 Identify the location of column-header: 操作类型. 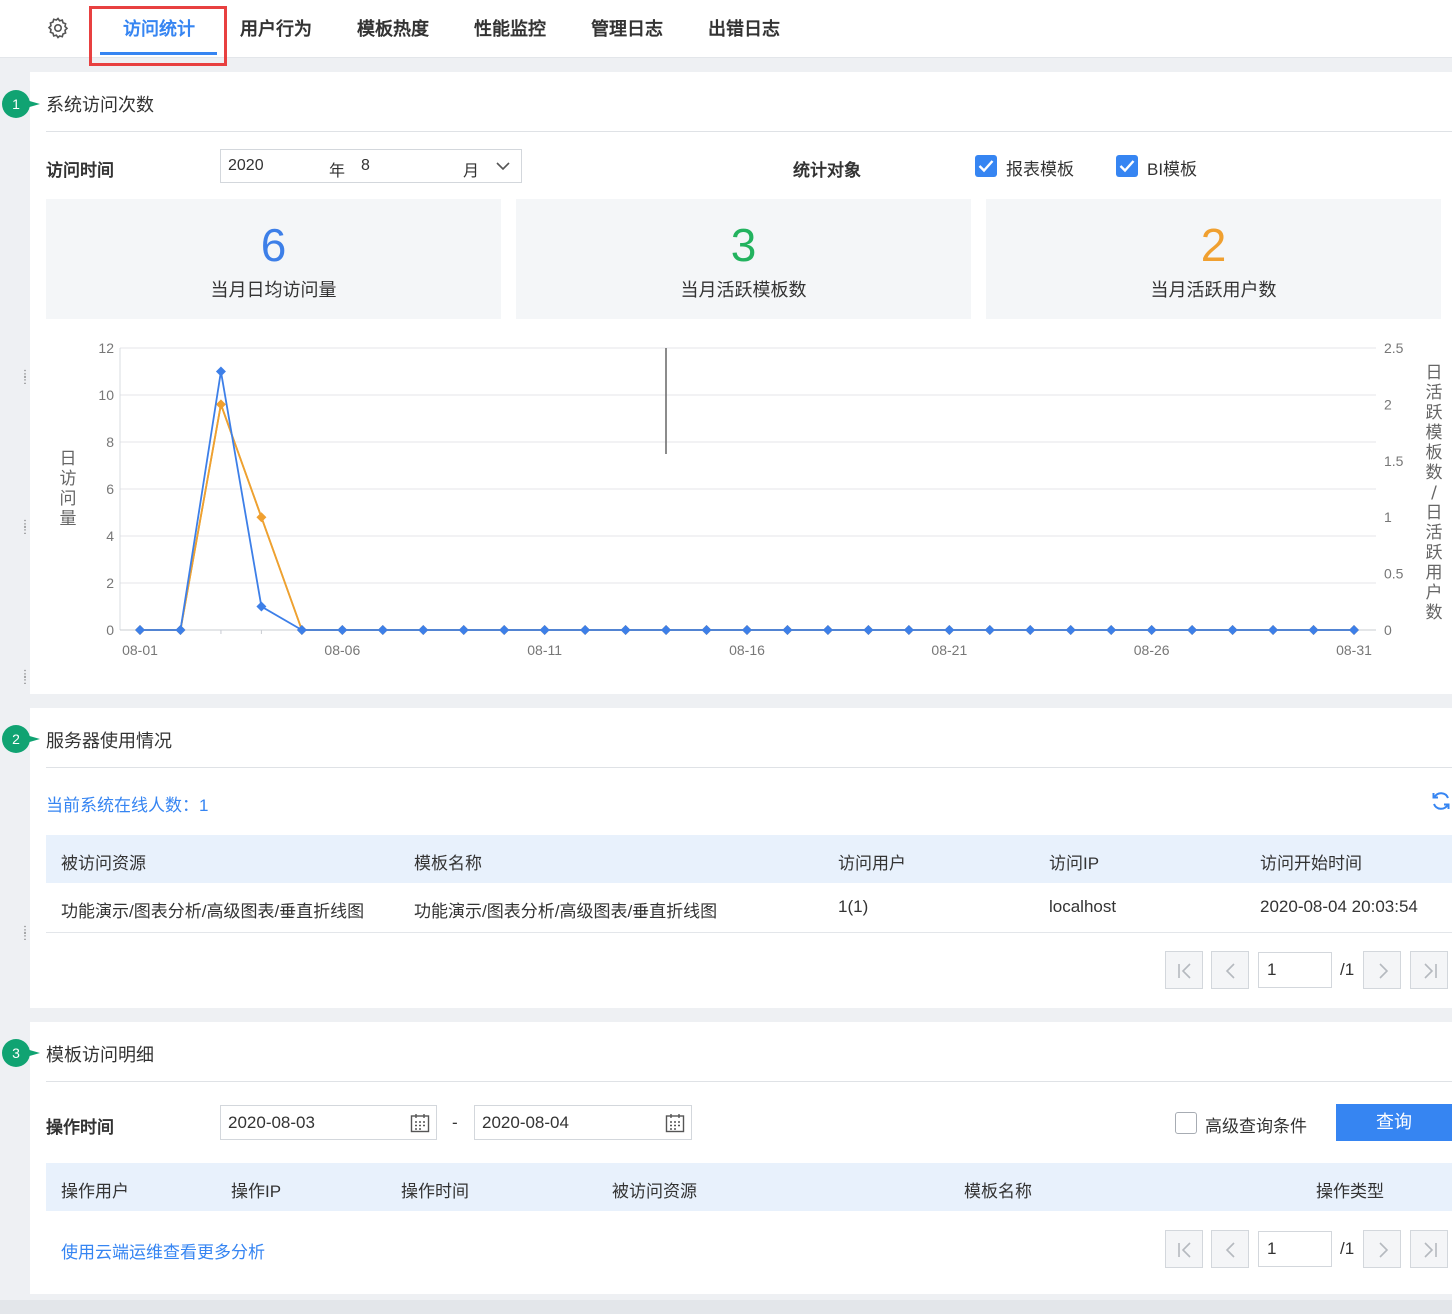
(1350, 1191).